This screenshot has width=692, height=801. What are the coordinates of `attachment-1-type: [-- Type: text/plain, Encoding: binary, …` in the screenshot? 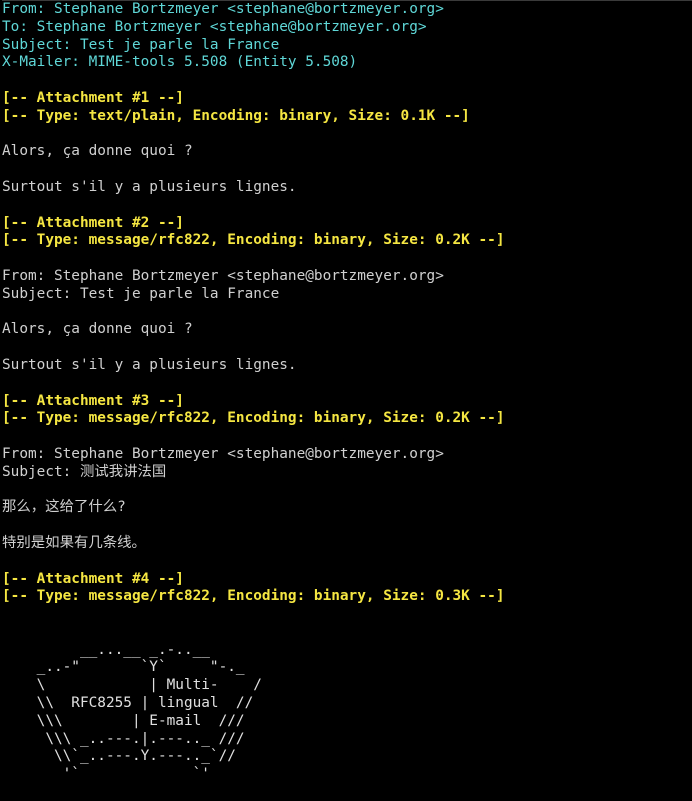 It's located at (236, 115).